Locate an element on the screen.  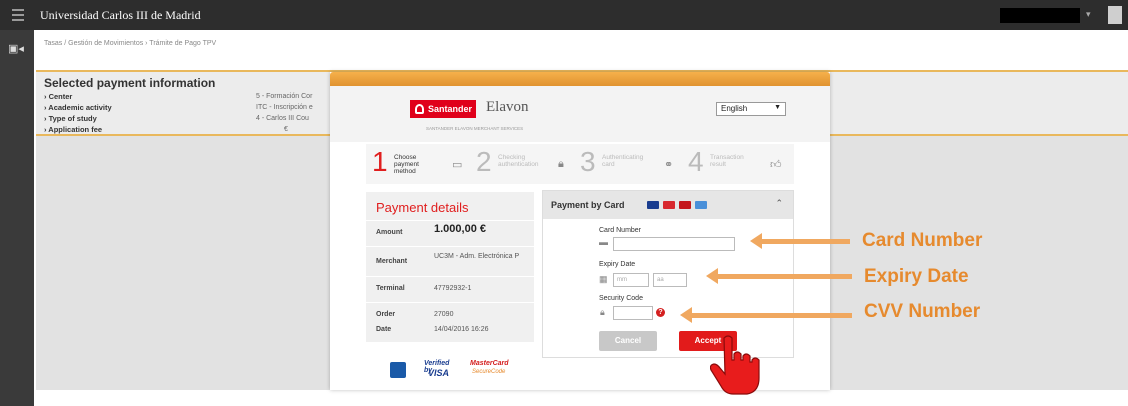
detail-value: 47792932-1 is located at coordinates (453, 288).